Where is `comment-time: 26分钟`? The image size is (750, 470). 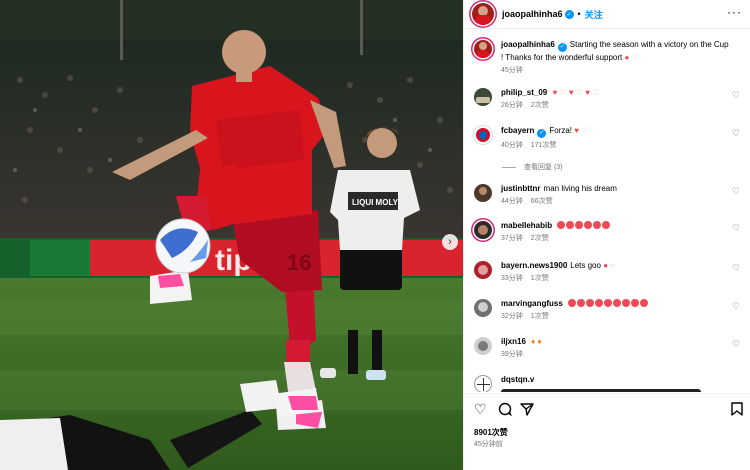 comment-time: 26分钟 is located at coordinates (512, 105).